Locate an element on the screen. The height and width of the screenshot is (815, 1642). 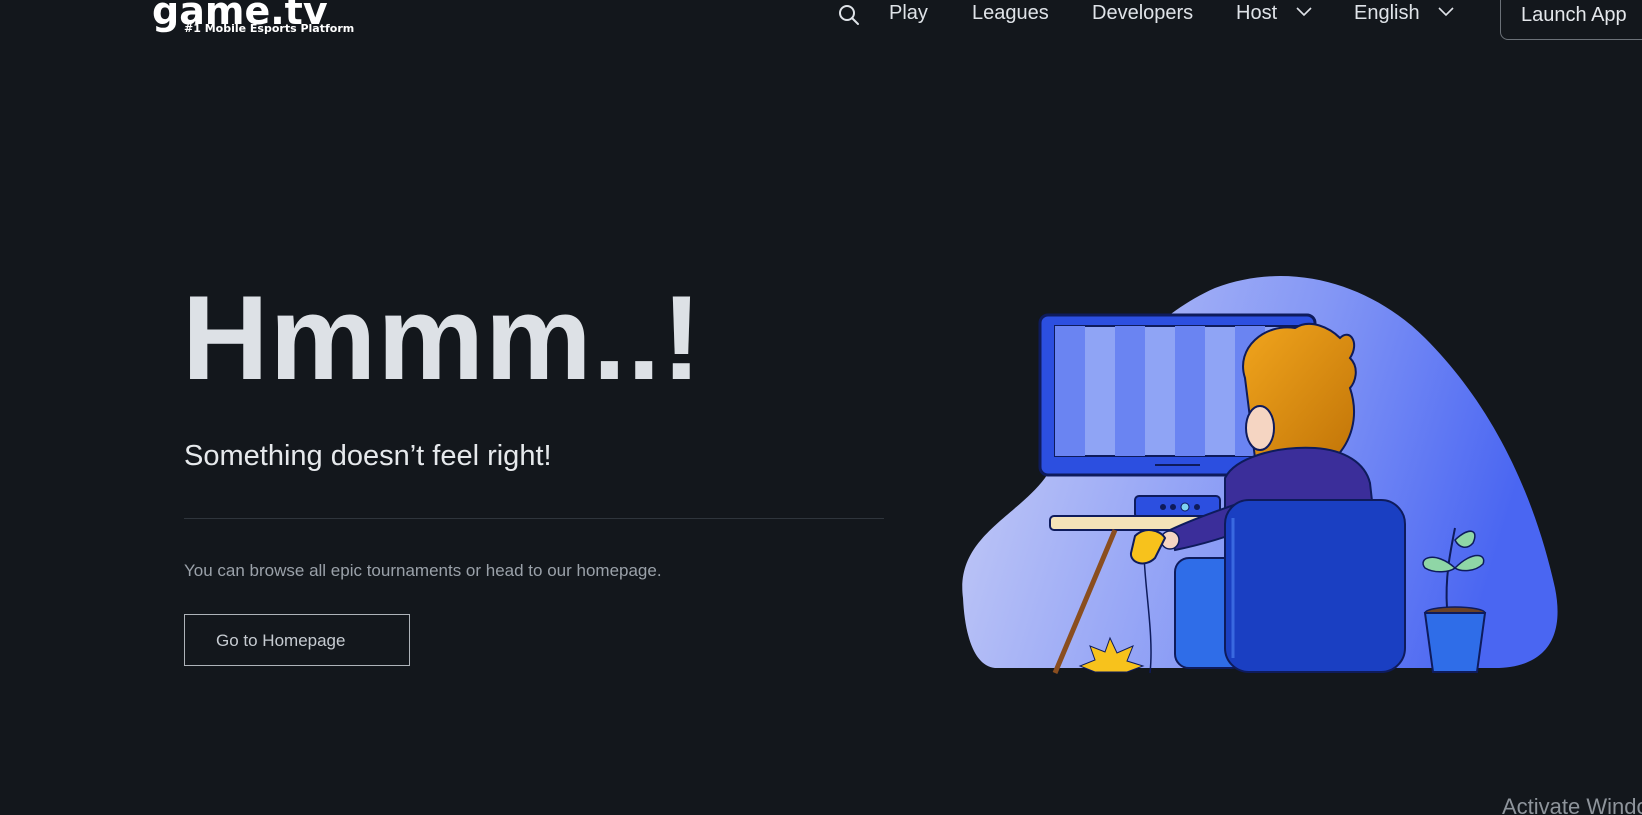
launch-app-button: Launch App is located at coordinates (1571, 20).